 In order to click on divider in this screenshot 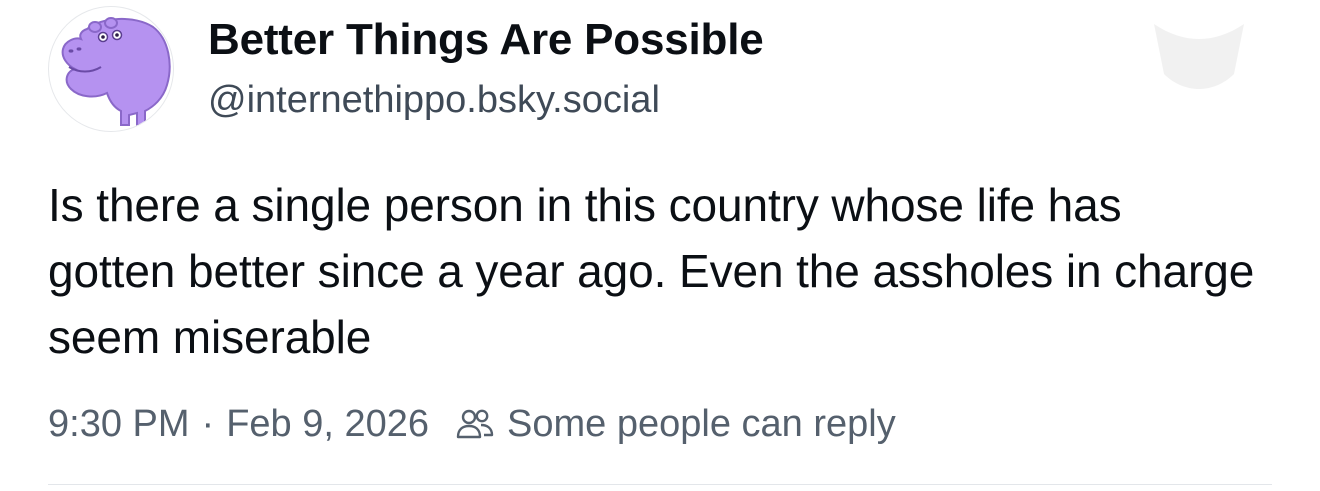, I will do `click(660, 484)`.